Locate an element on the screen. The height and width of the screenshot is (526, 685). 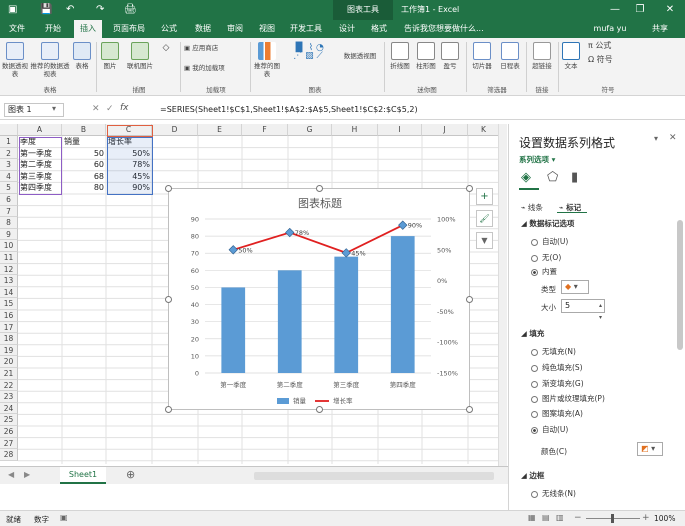
chart-types-icons: ▐▌ ⌇ ◔ ⋰ ▨ ⟋ is located at coordinates (308, 52).